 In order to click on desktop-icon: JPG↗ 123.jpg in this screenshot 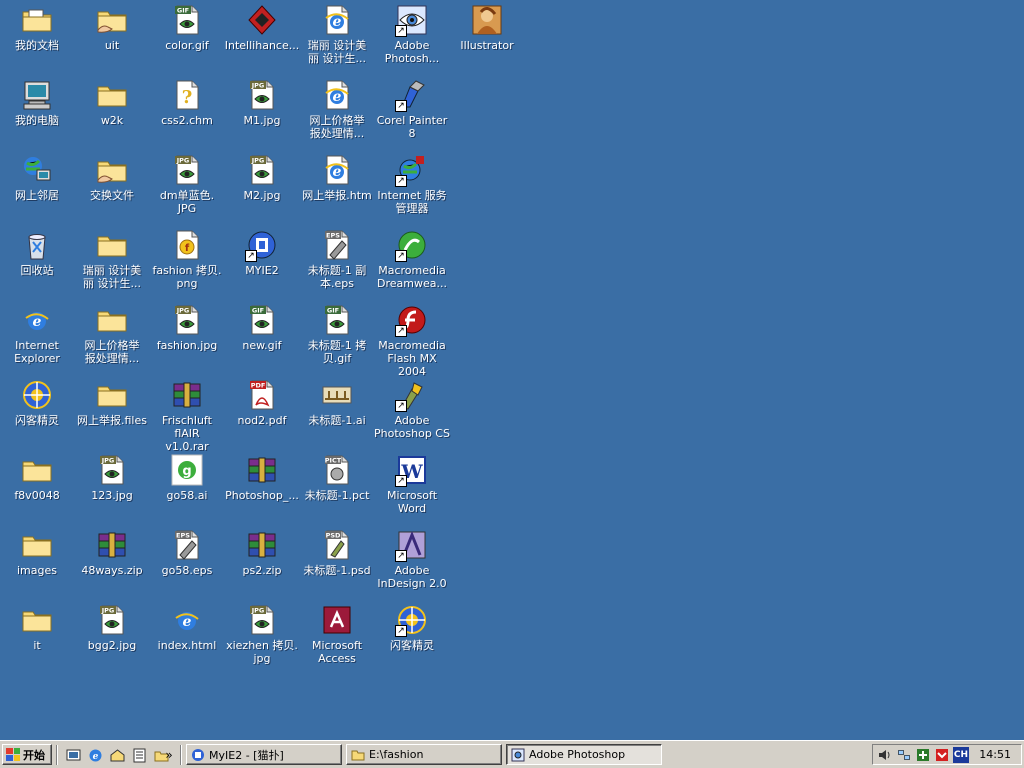, I will do `click(112, 488)`.